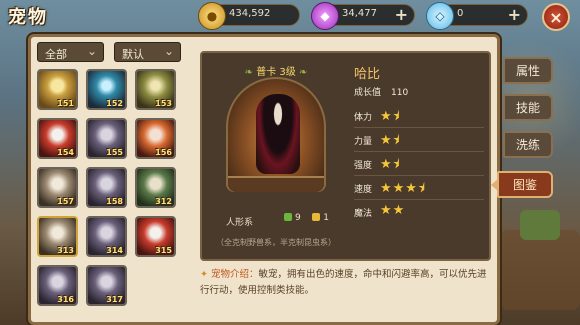 Image resolution: width=580 pixels, height=325 pixels. What do you see at coordinates (57, 187) in the screenshot?
I see `pet-card: 157` at bounding box center [57, 187].